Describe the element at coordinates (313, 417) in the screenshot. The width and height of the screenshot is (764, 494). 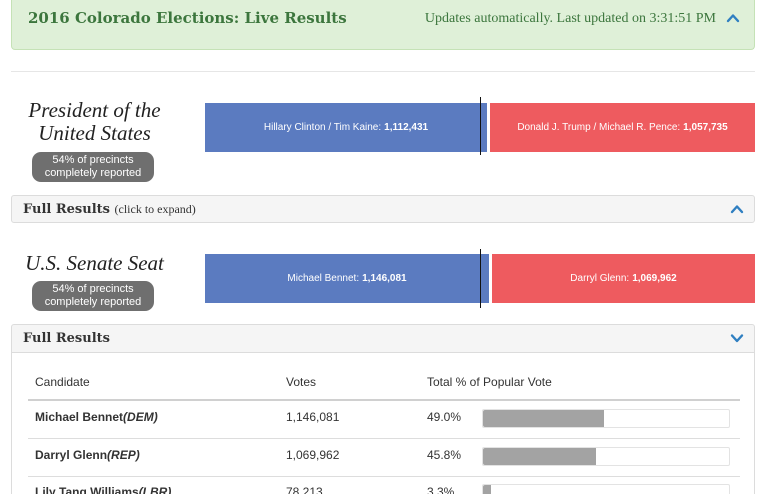
I see `vote-count: 1,146,081` at that location.